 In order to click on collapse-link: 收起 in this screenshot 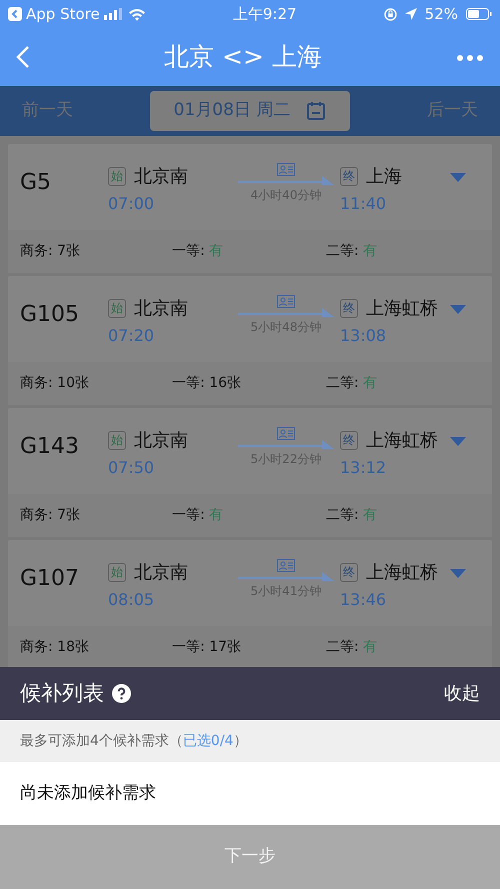, I will do `click(462, 693)`.